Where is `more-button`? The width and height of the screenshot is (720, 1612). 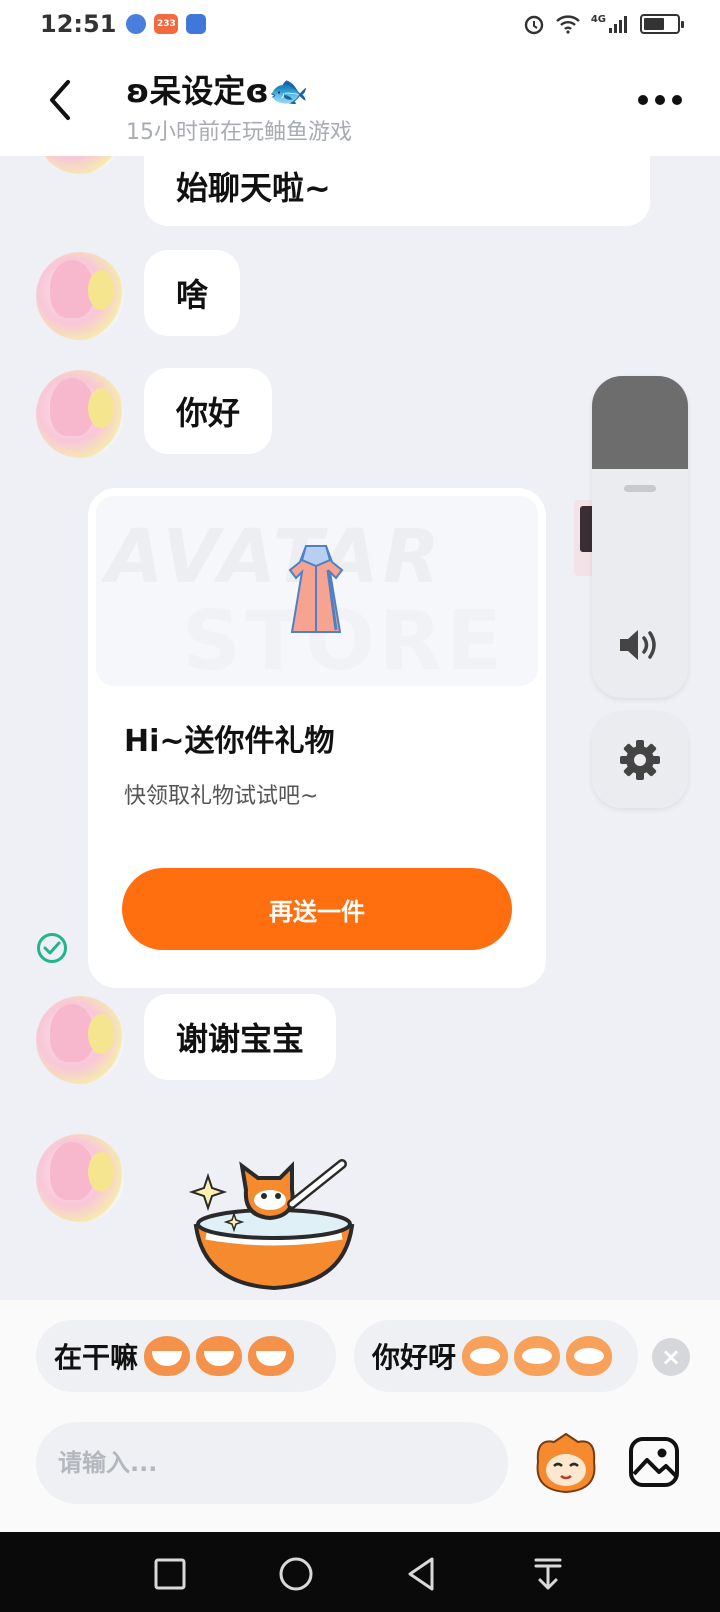 more-button is located at coordinates (661, 100).